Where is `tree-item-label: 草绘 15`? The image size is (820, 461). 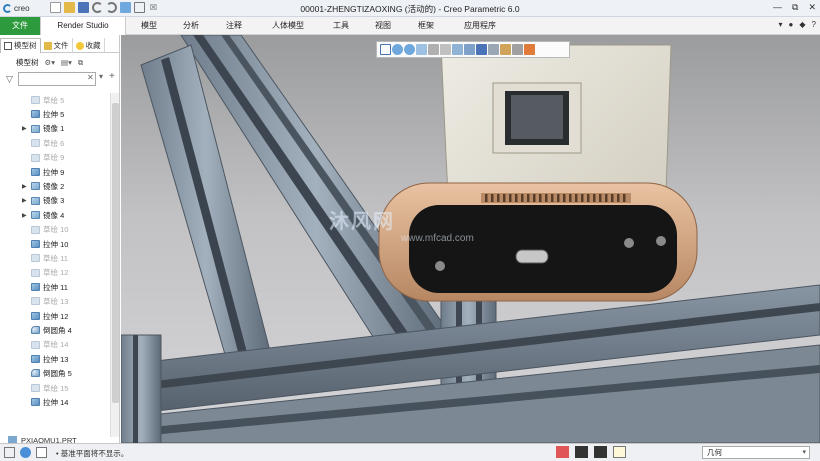
tree-item-label: 草绘 15 is located at coordinates (56, 388).